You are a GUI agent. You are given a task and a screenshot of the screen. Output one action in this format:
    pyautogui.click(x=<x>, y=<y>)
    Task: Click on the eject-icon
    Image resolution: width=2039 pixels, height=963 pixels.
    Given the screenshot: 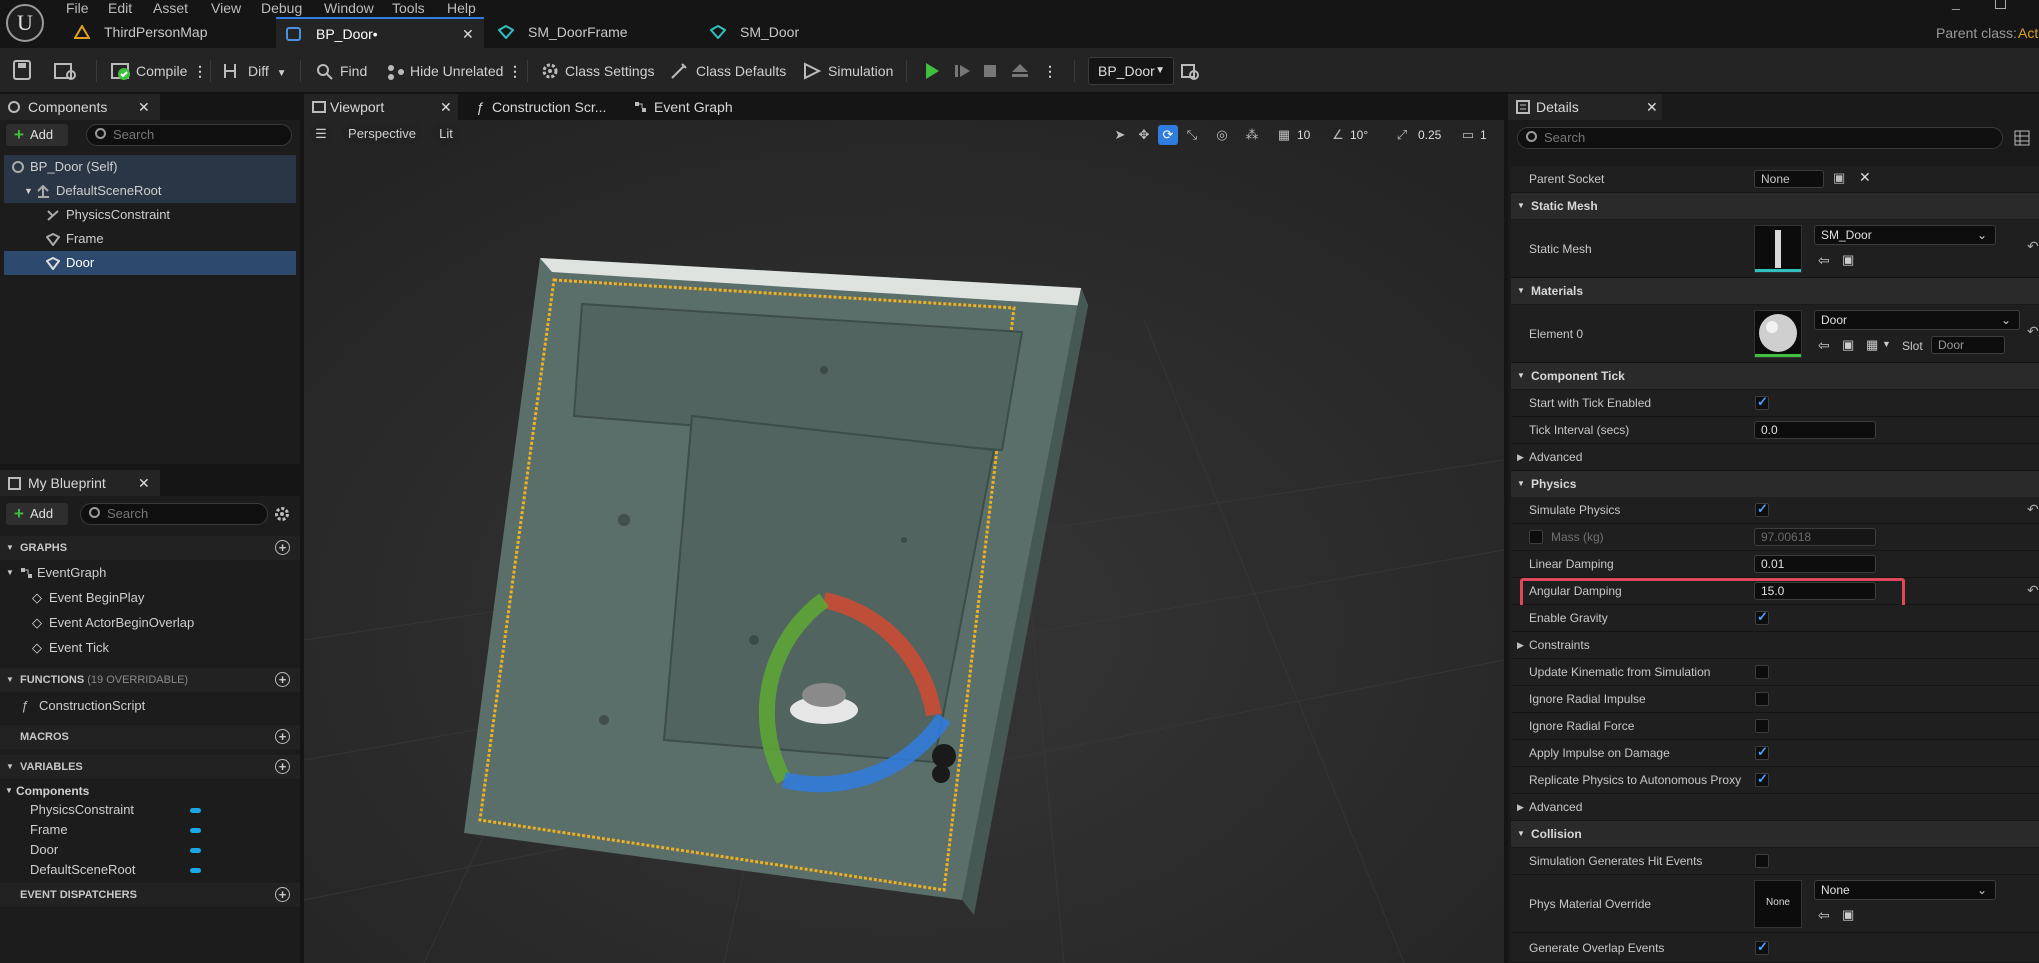 What is the action you would take?
    pyautogui.click(x=1020, y=71)
    